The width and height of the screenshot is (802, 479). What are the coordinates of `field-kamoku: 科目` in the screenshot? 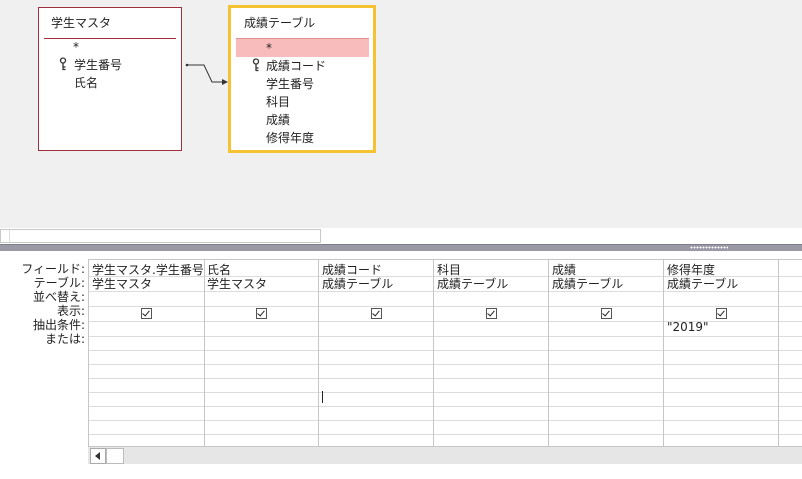 It's located at (302, 102).